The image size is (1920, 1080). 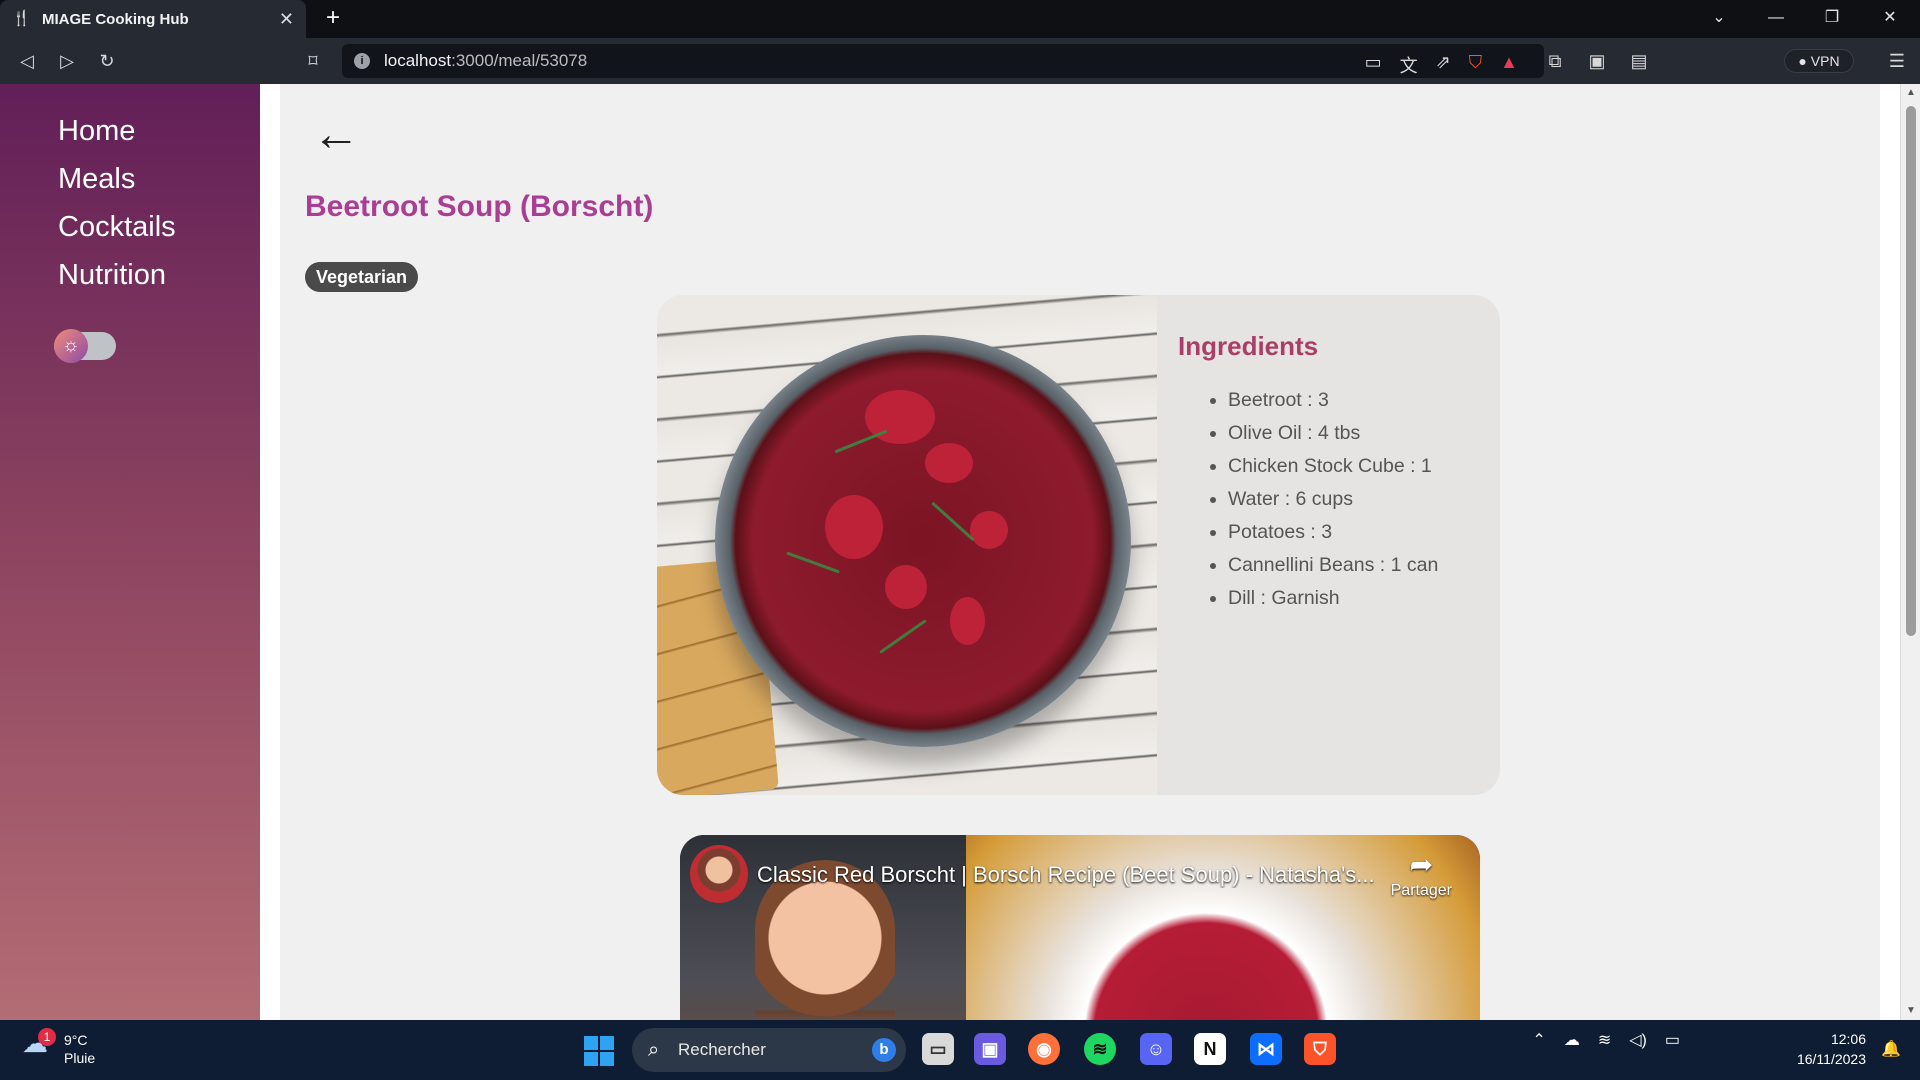 I want to click on wifi-icon: ≋, so click(x=1604, y=1040).